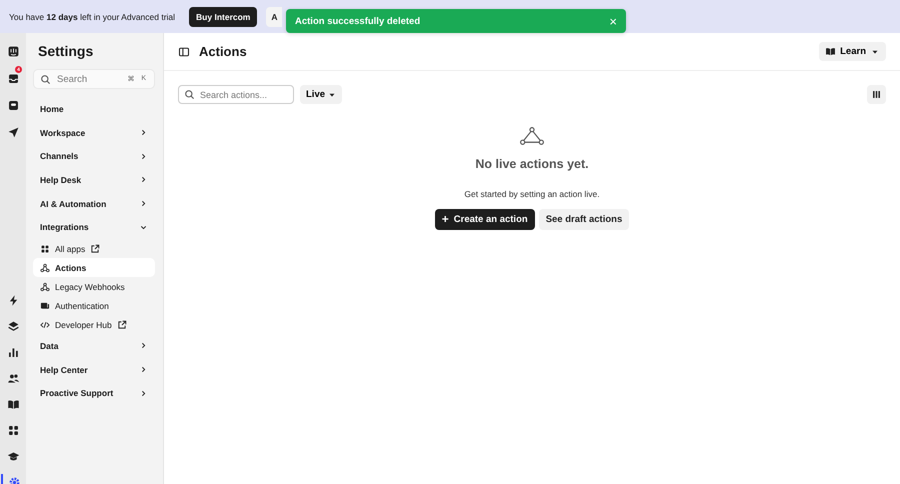 This screenshot has height=484, width=900. I want to click on columns-icon, so click(876, 94).